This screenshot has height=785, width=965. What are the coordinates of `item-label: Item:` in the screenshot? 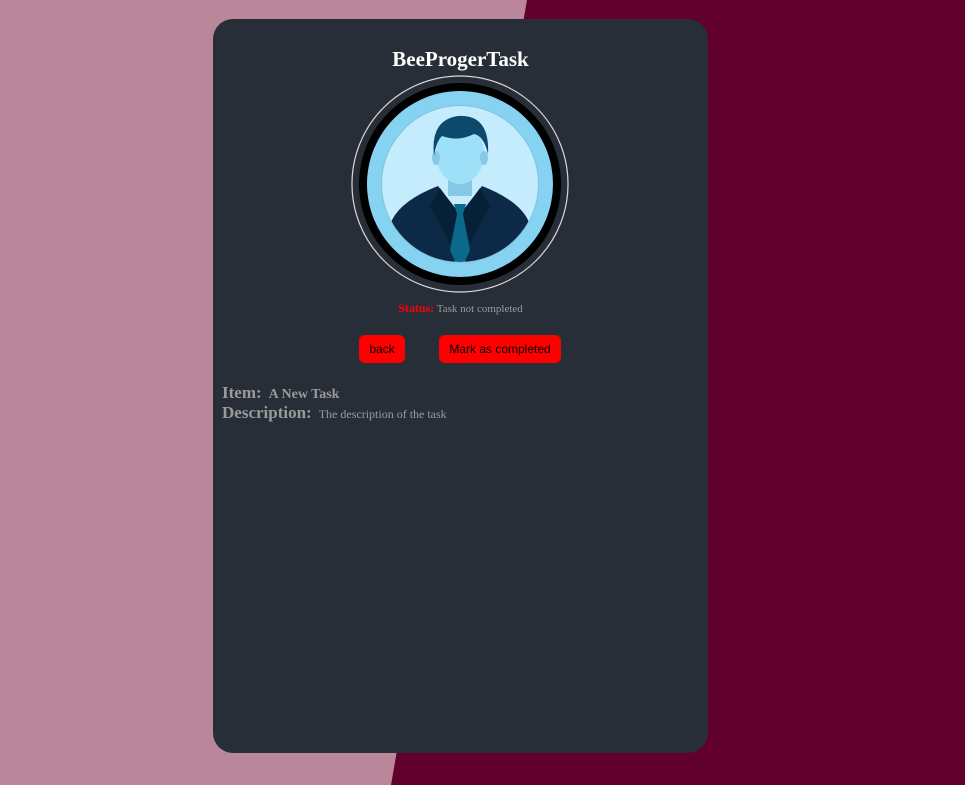 It's located at (242, 392).